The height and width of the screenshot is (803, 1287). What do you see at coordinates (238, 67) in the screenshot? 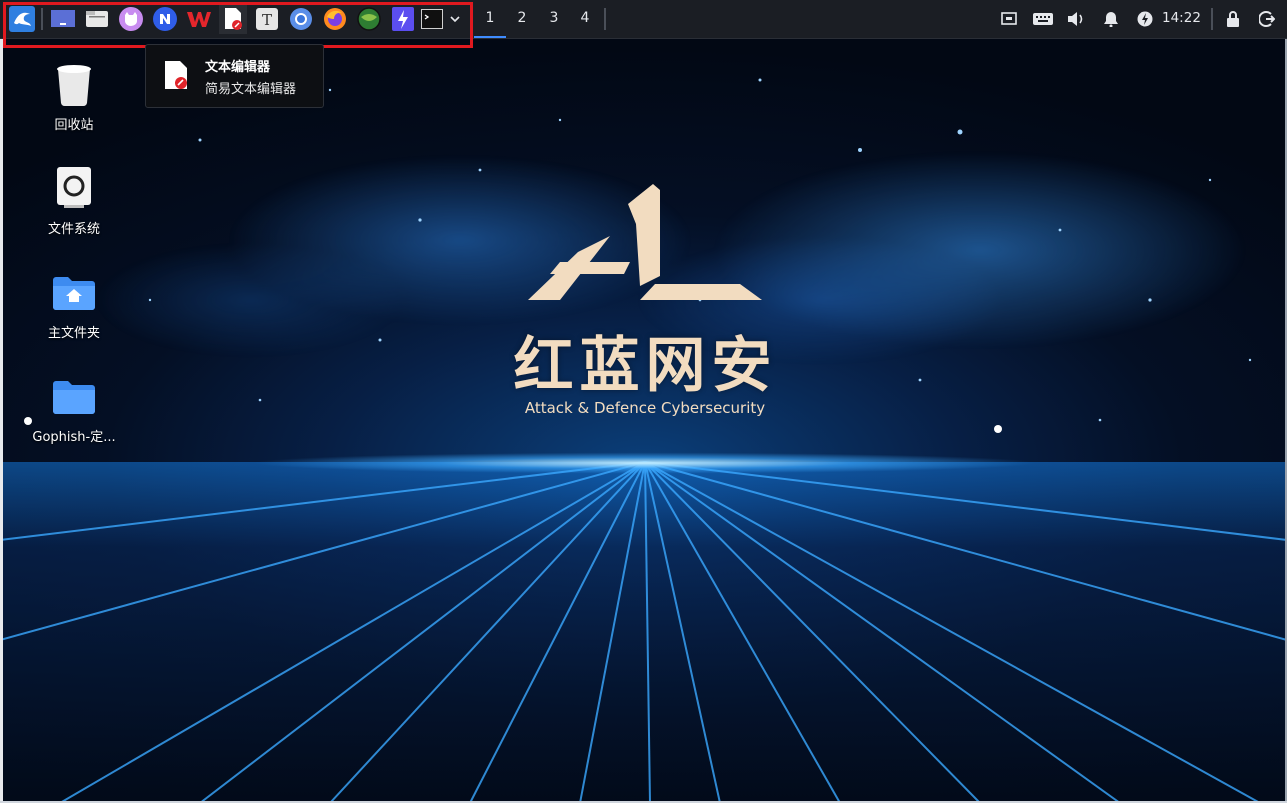
I see `tooltip-title: 文本编辑器` at bounding box center [238, 67].